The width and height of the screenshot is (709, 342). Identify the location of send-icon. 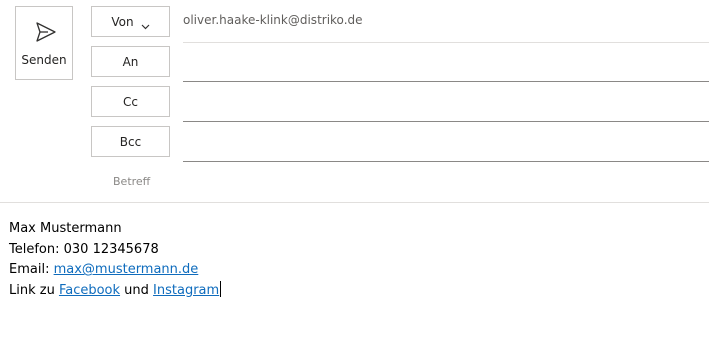
(46, 32).